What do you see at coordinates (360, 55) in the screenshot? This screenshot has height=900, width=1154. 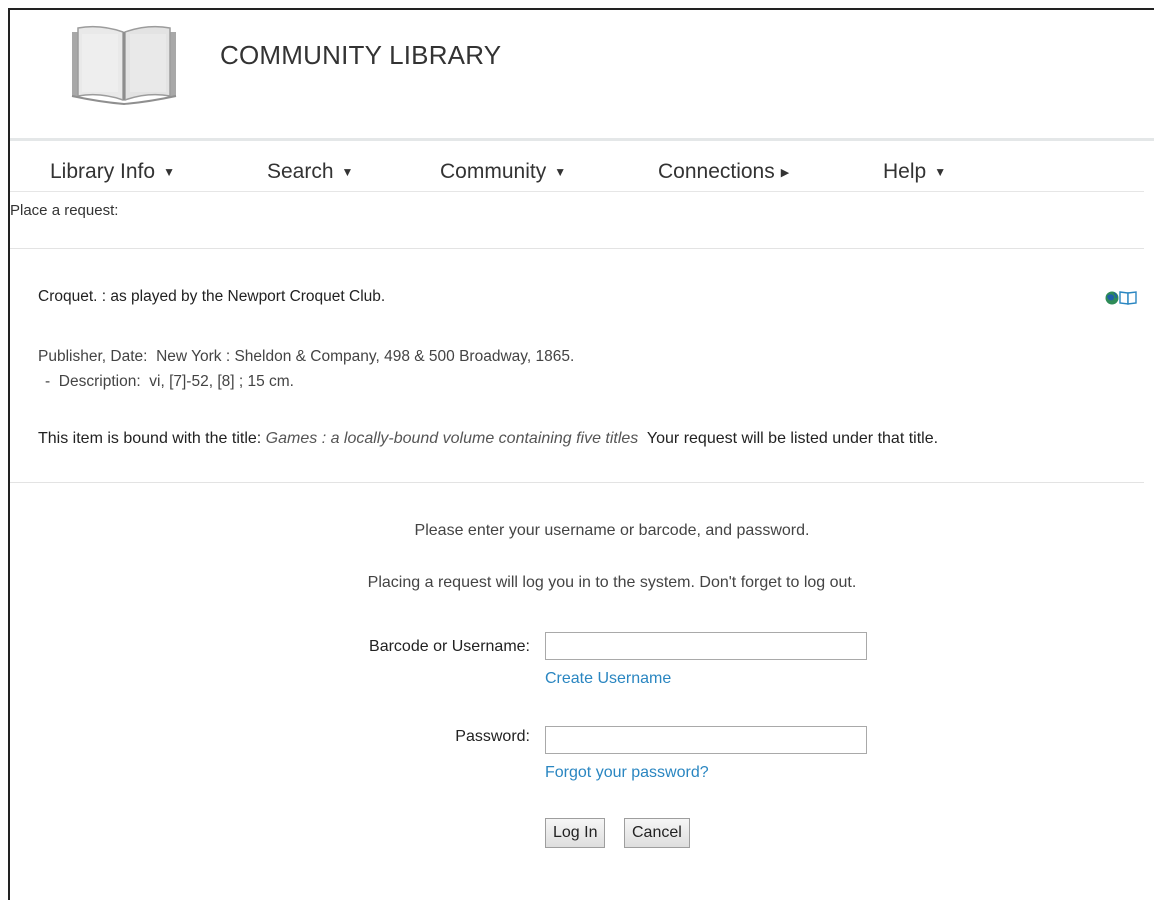 I see `site-title: COMMUNITY LIBRARY` at bounding box center [360, 55].